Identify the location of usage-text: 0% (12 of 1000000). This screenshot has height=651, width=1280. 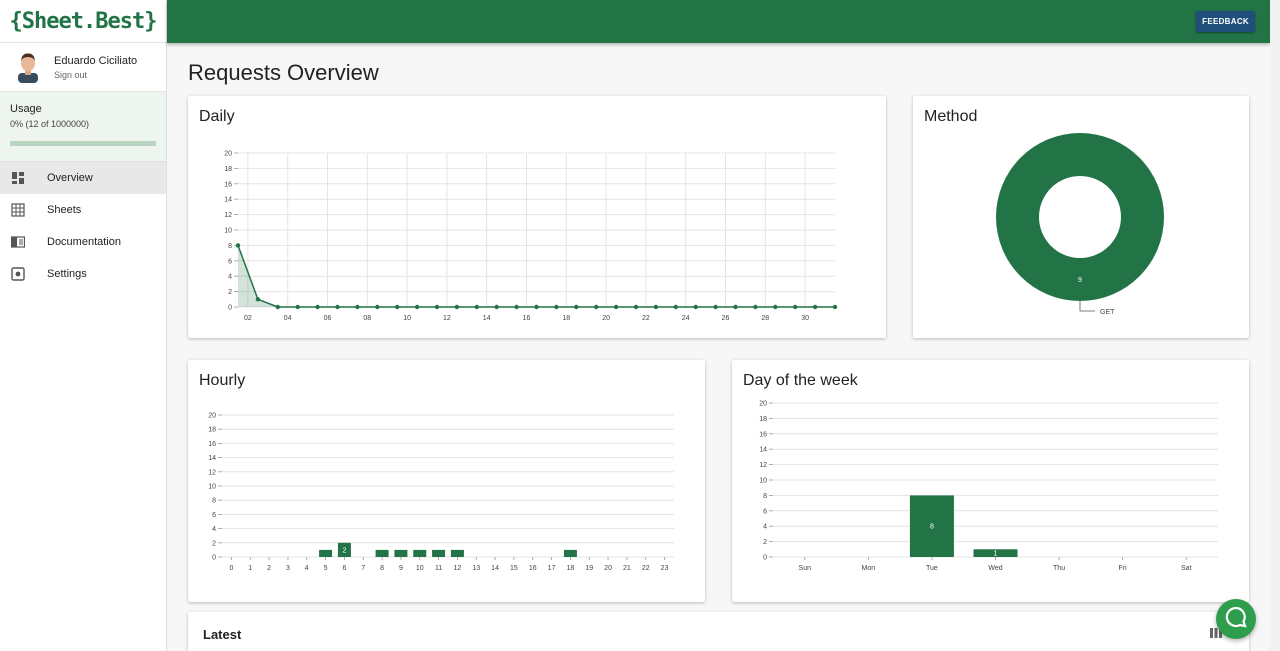
(50, 124).